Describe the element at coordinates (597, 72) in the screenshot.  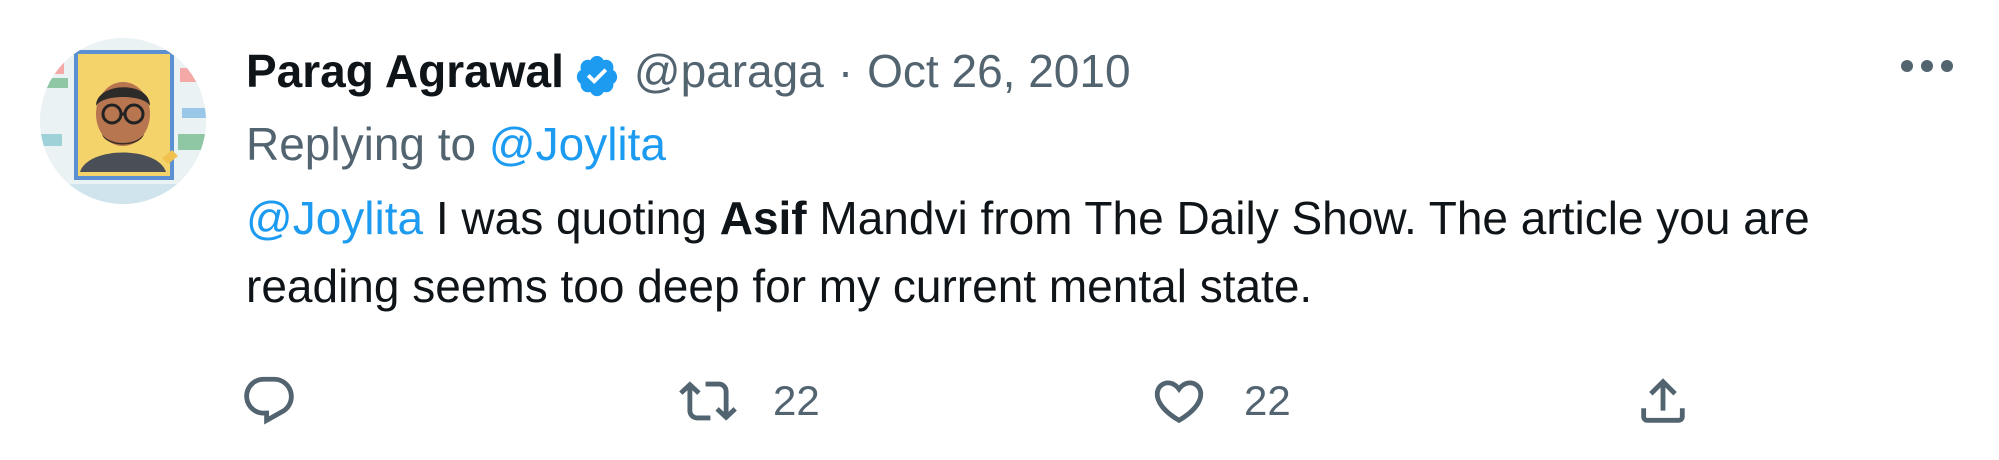
I see `verified-badge-icon` at that location.